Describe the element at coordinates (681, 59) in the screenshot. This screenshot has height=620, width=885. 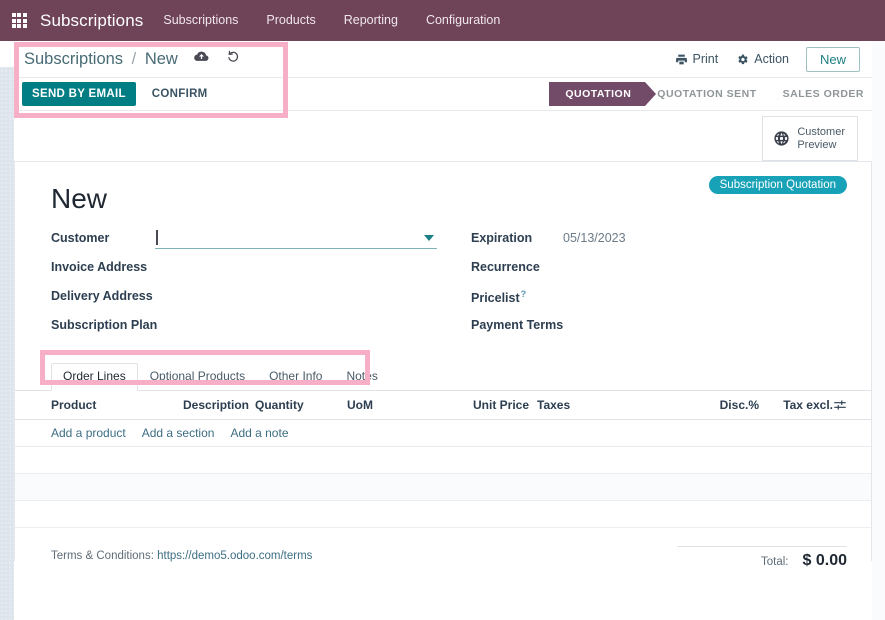
I see `printer-icon` at that location.